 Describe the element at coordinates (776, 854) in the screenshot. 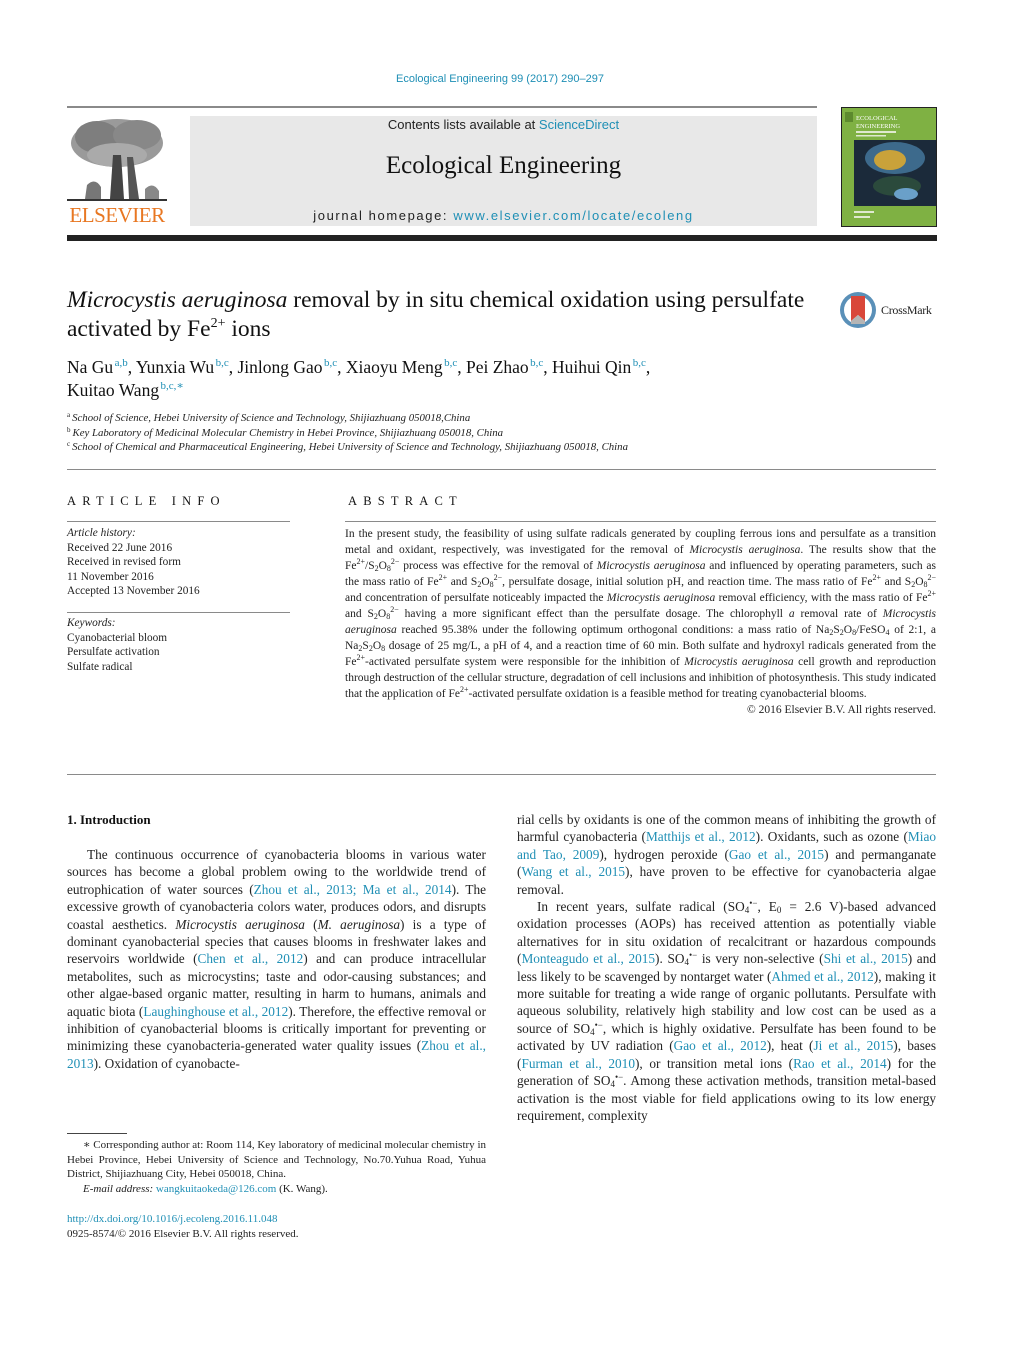

I see `citation-link: Gao et al., 2015` at that location.